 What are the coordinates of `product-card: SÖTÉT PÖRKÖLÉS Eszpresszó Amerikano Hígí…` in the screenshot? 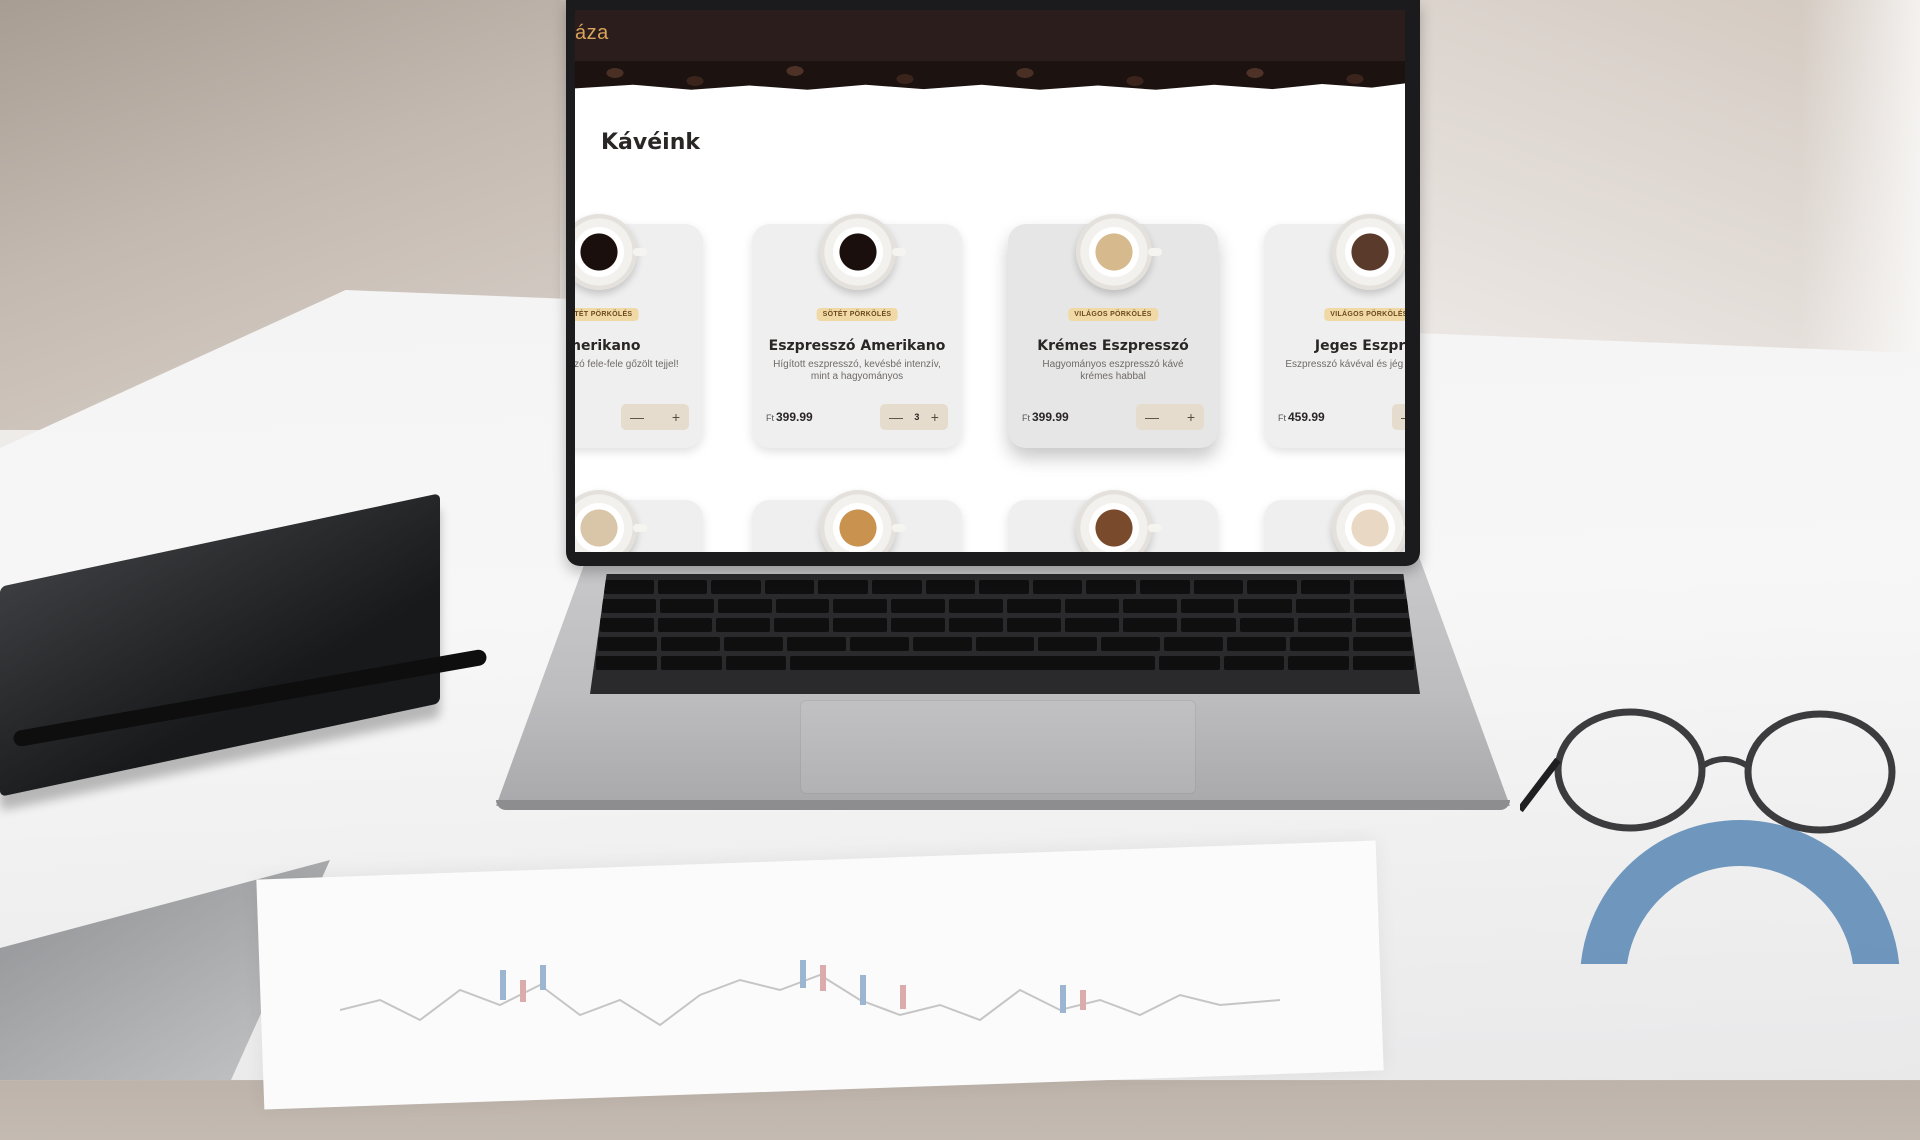 It's located at (857, 331).